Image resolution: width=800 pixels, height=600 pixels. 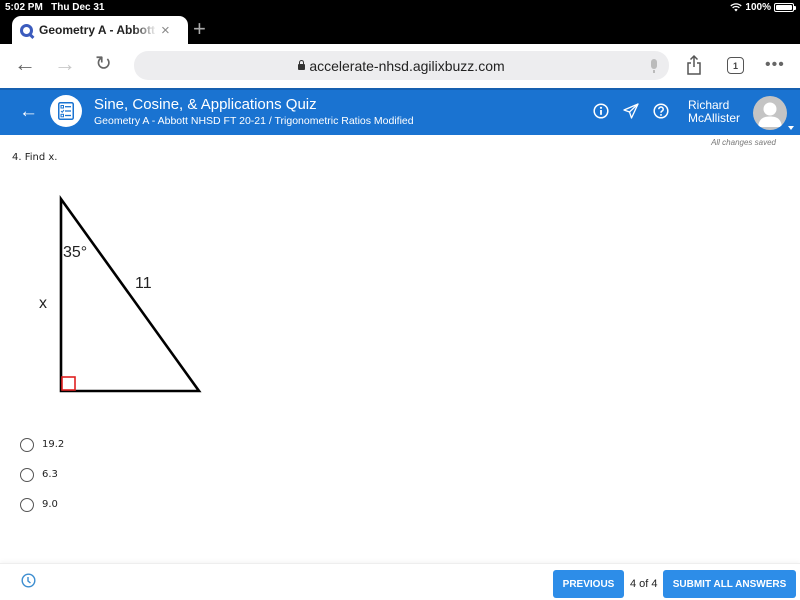 I want to click on browser-back-button: ←, so click(x=25, y=64).